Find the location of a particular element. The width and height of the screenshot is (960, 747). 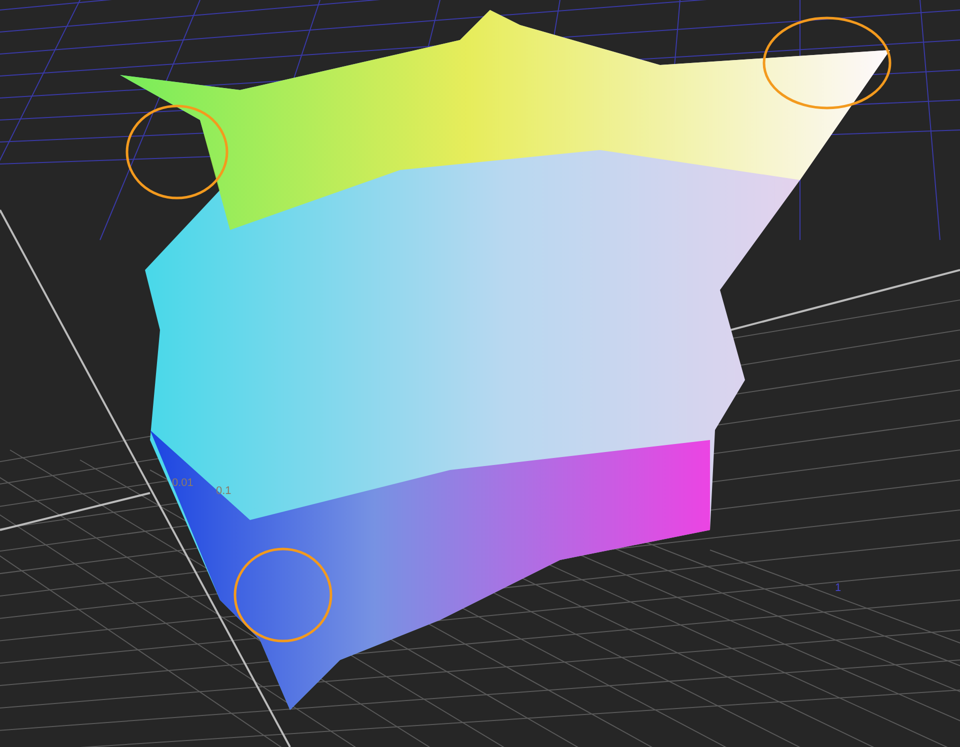

axis-label: 0.01 is located at coordinates (183, 483).